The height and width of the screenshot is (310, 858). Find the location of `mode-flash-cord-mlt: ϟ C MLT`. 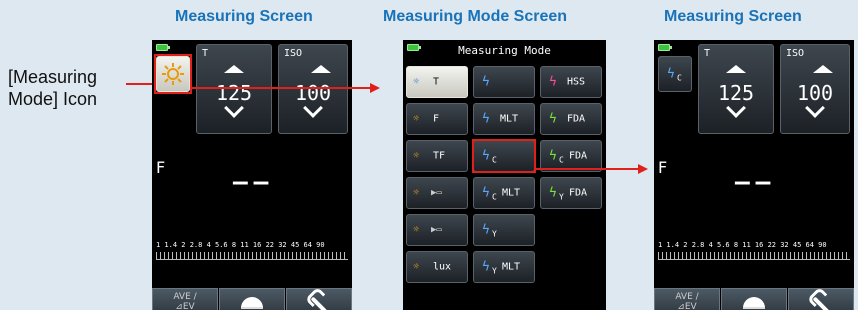

mode-flash-cord-mlt: ϟ C MLT is located at coordinates (504, 193).